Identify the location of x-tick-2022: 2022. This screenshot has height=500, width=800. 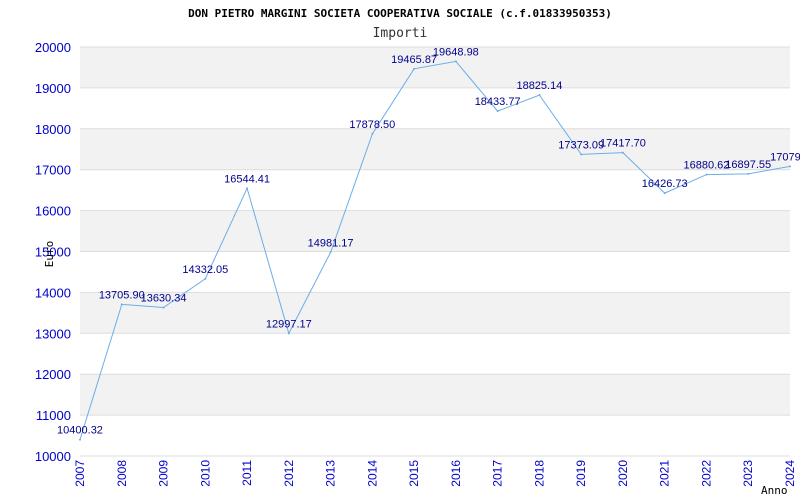
(706, 473).